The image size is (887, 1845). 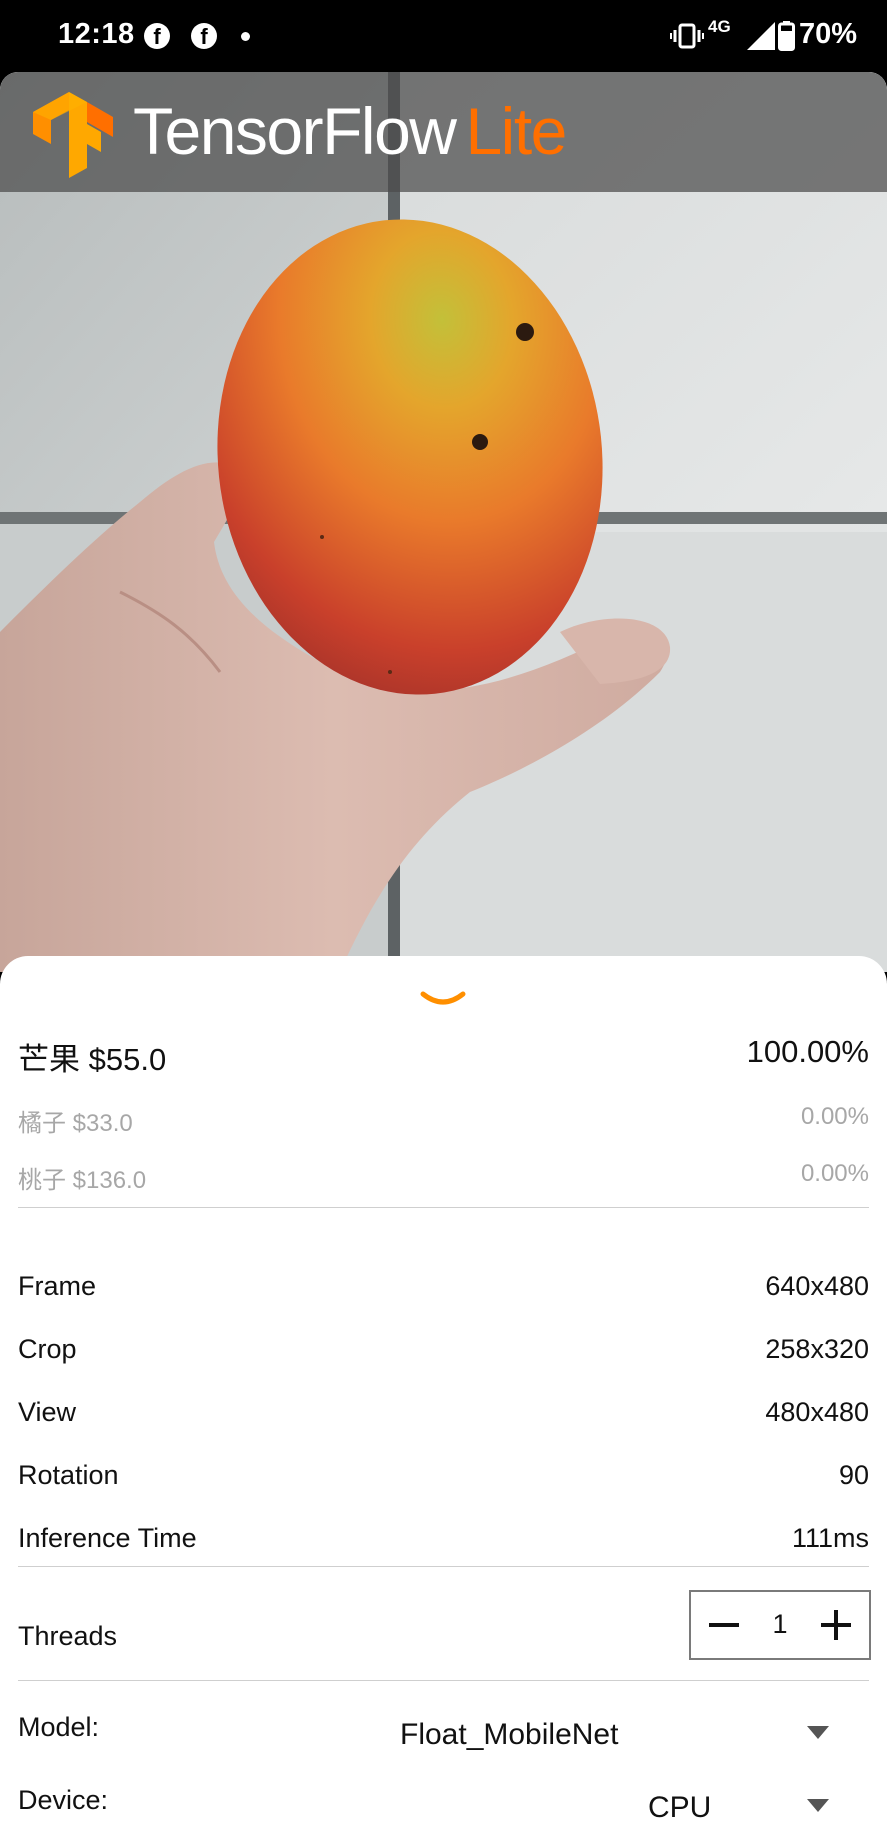 What do you see at coordinates (443, 36) in the screenshot?
I see `status-bar: 12:18 f f 4G 70%` at bounding box center [443, 36].